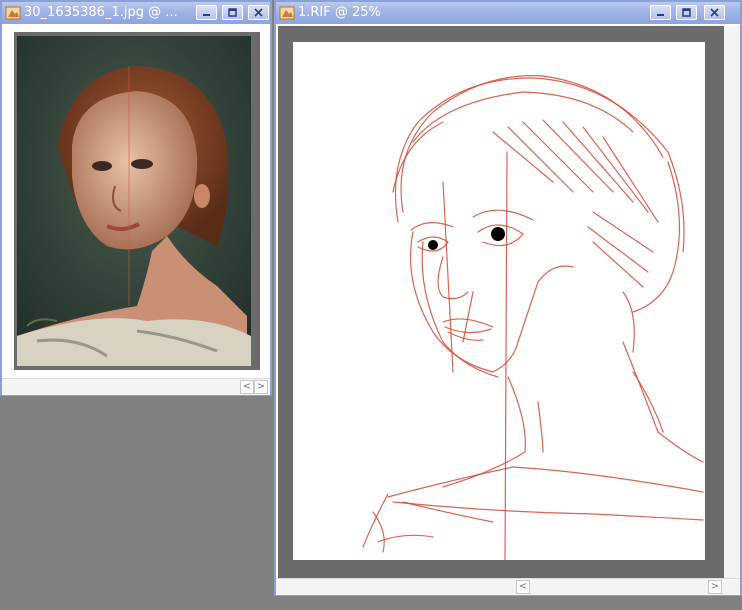  I want to click on canvas-vertical-scrollbar, so click(732, 302).